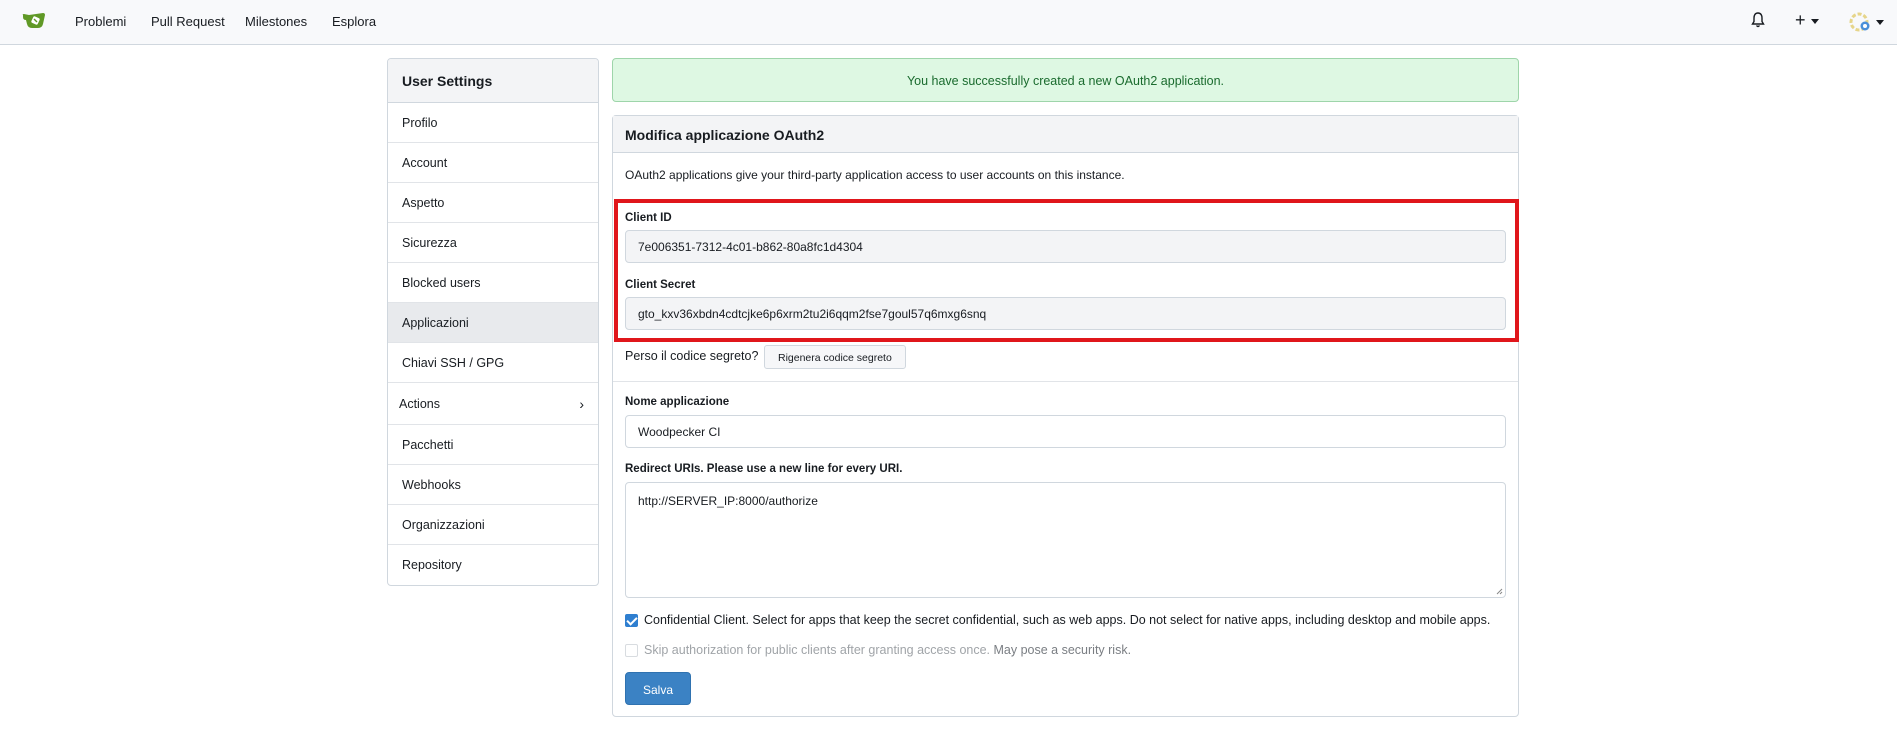 This screenshot has width=1897, height=743. Describe the element at coordinates (493, 565) in the screenshot. I see `sidebar-item-repository: Repository` at that location.